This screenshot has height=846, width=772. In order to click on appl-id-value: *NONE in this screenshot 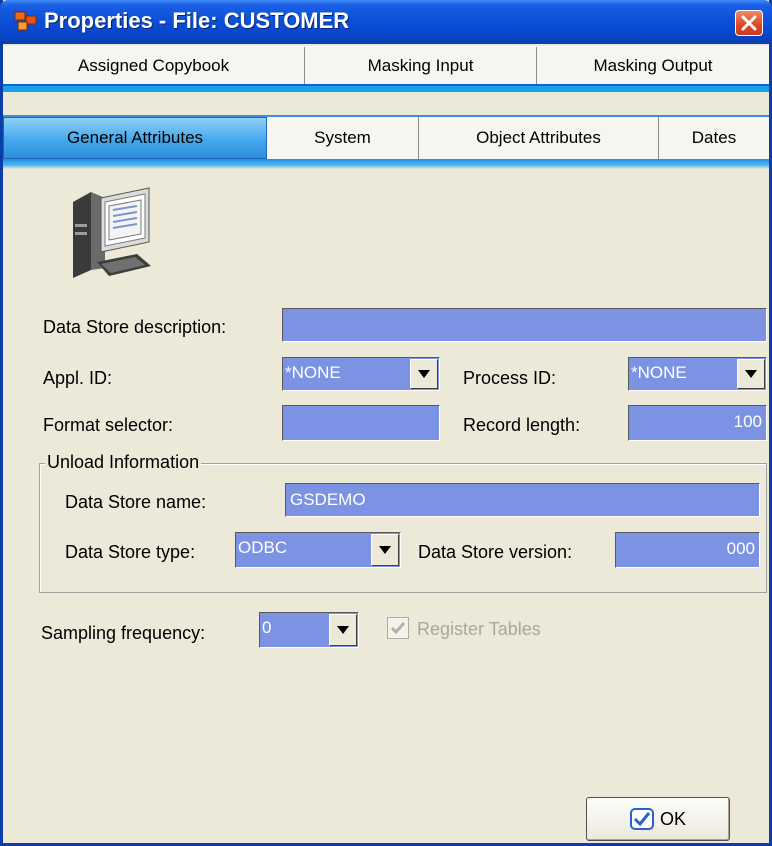, I will do `click(313, 372)`.